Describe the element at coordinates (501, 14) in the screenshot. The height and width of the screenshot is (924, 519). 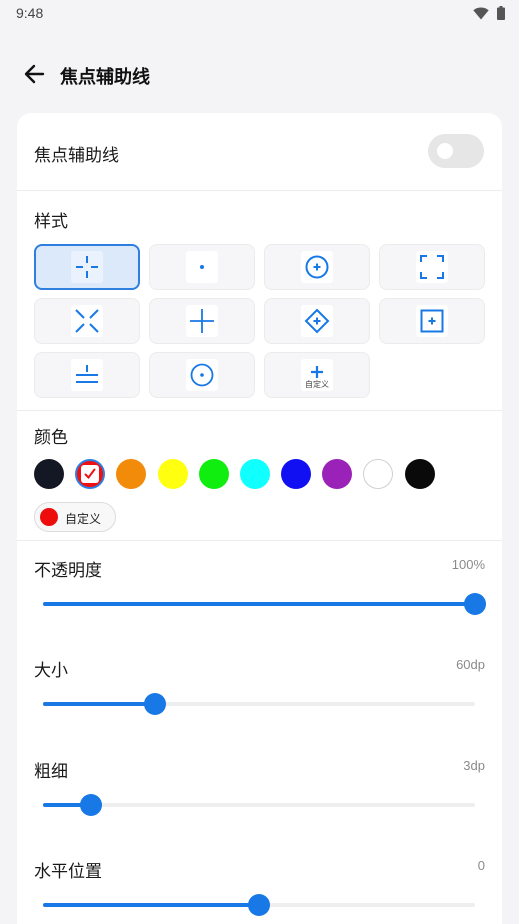
I see `battery-icon` at that location.